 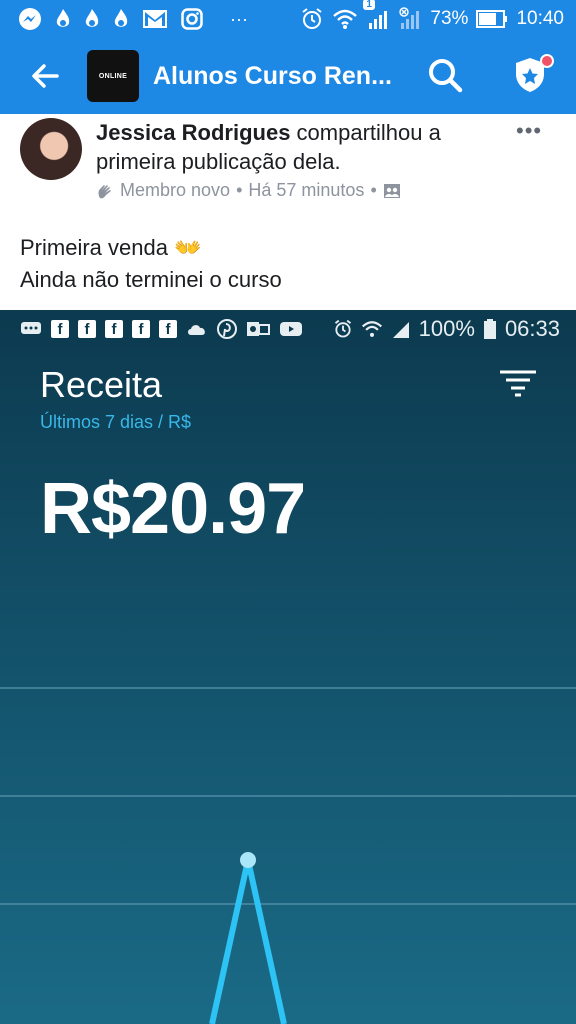 I want to click on shield-star-icon, so click(x=533, y=75).